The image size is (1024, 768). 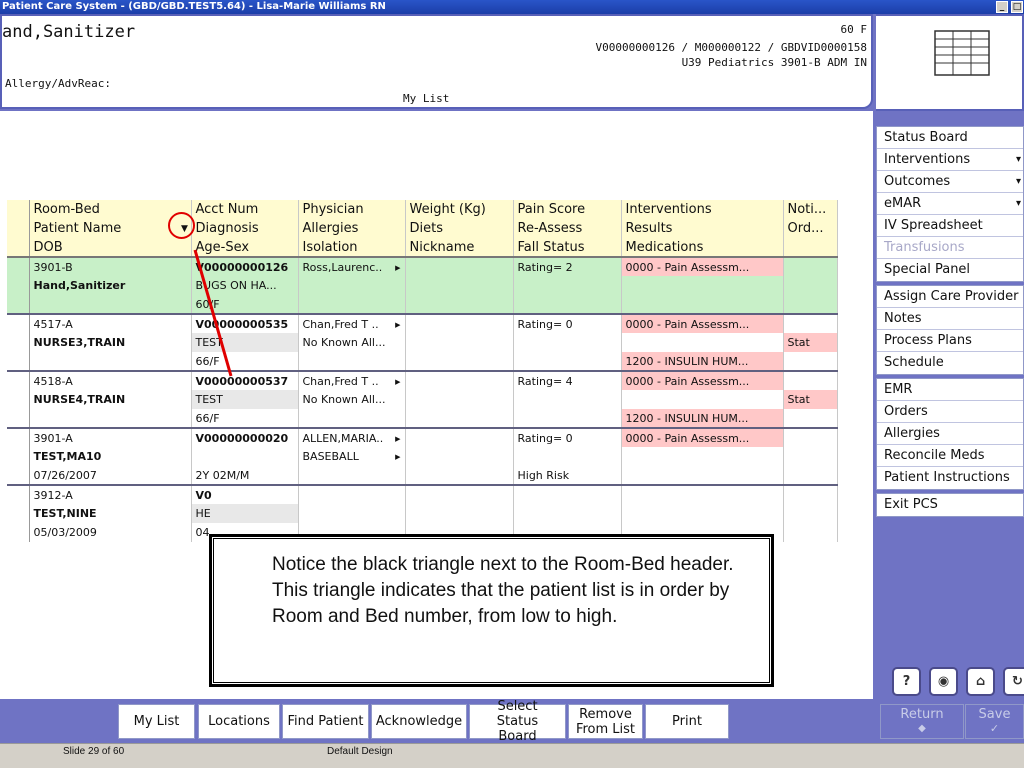 What do you see at coordinates (245, 513) in the screenshot?
I see `table-cell-acct-num: HE` at bounding box center [245, 513].